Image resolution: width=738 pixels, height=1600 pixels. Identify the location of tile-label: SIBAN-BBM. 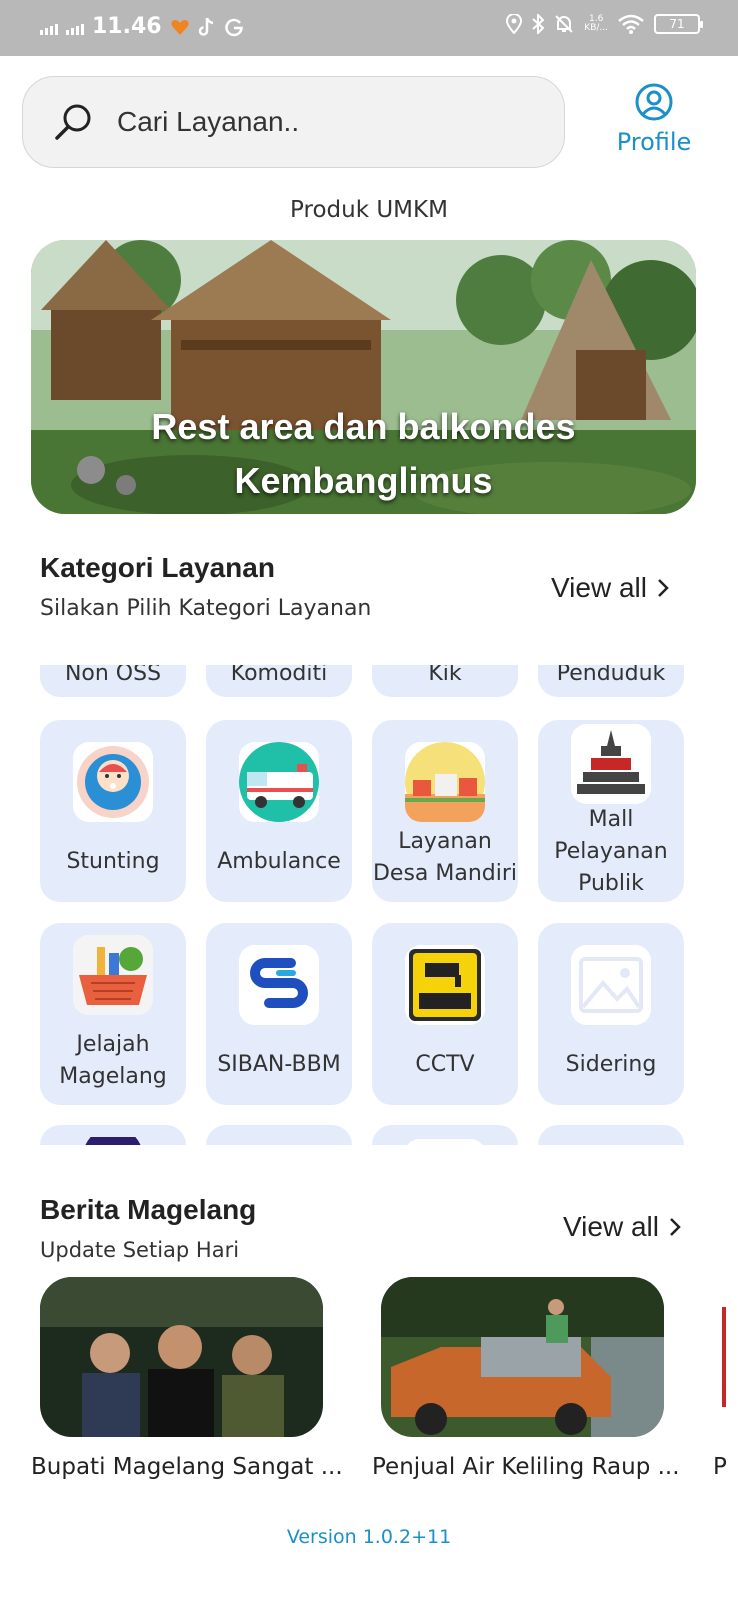
(279, 1064).